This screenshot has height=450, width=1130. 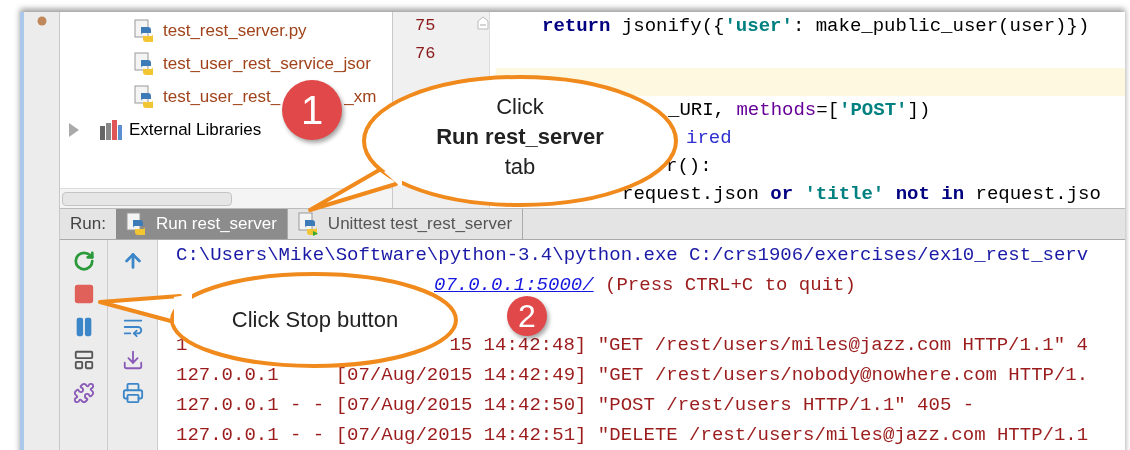 I want to click on horizontal-scrollbar, so click(x=147, y=198).